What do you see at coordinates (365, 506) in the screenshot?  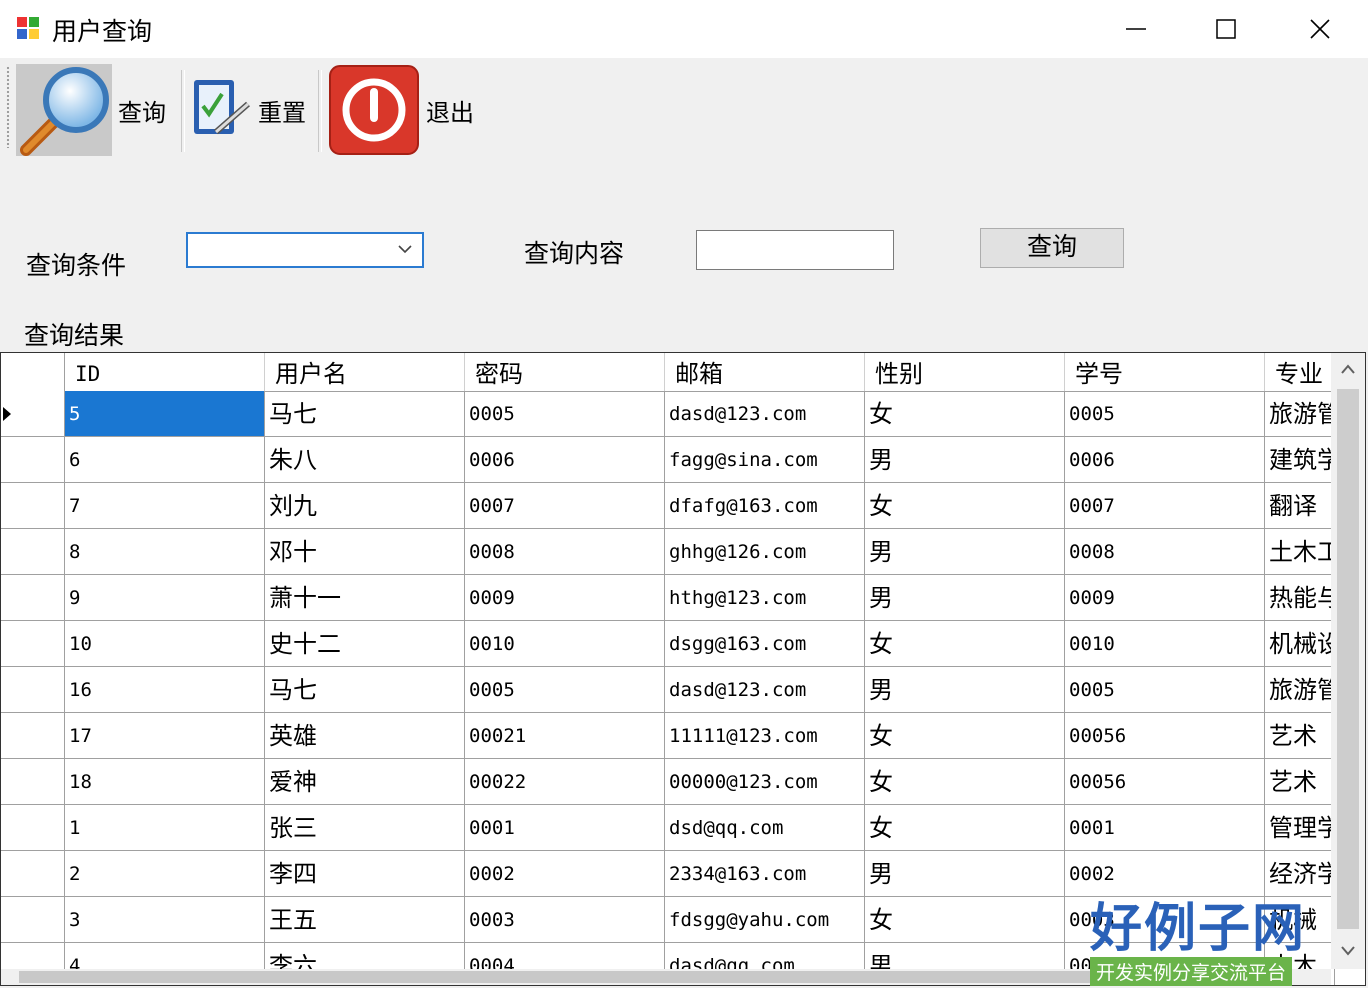 I see `table-cell: 刘九` at bounding box center [365, 506].